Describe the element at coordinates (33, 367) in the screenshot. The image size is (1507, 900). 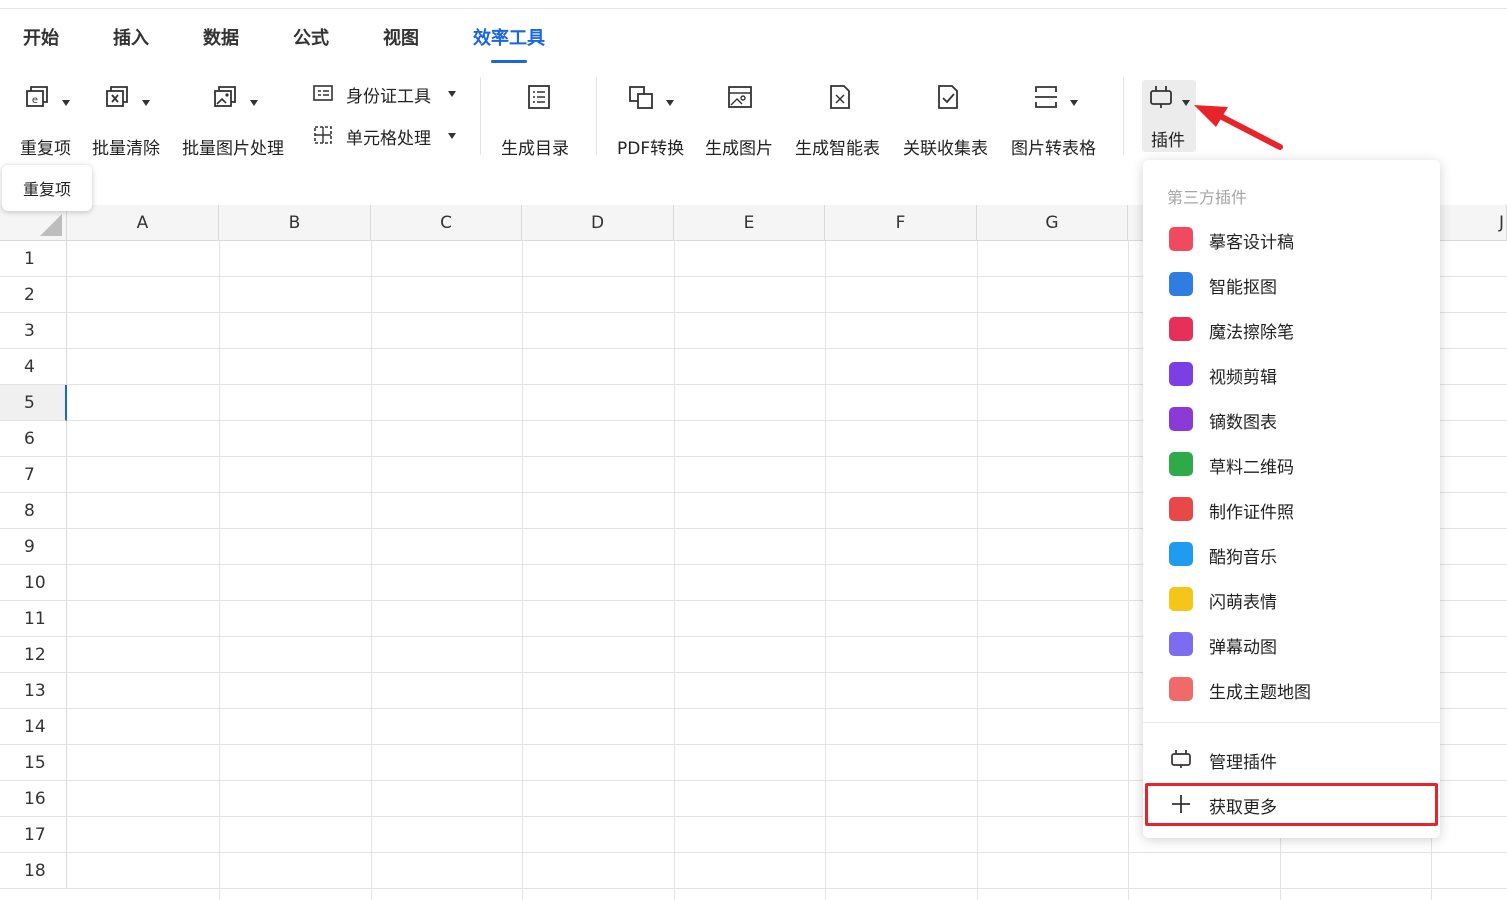
I see `row-header: 4` at that location.